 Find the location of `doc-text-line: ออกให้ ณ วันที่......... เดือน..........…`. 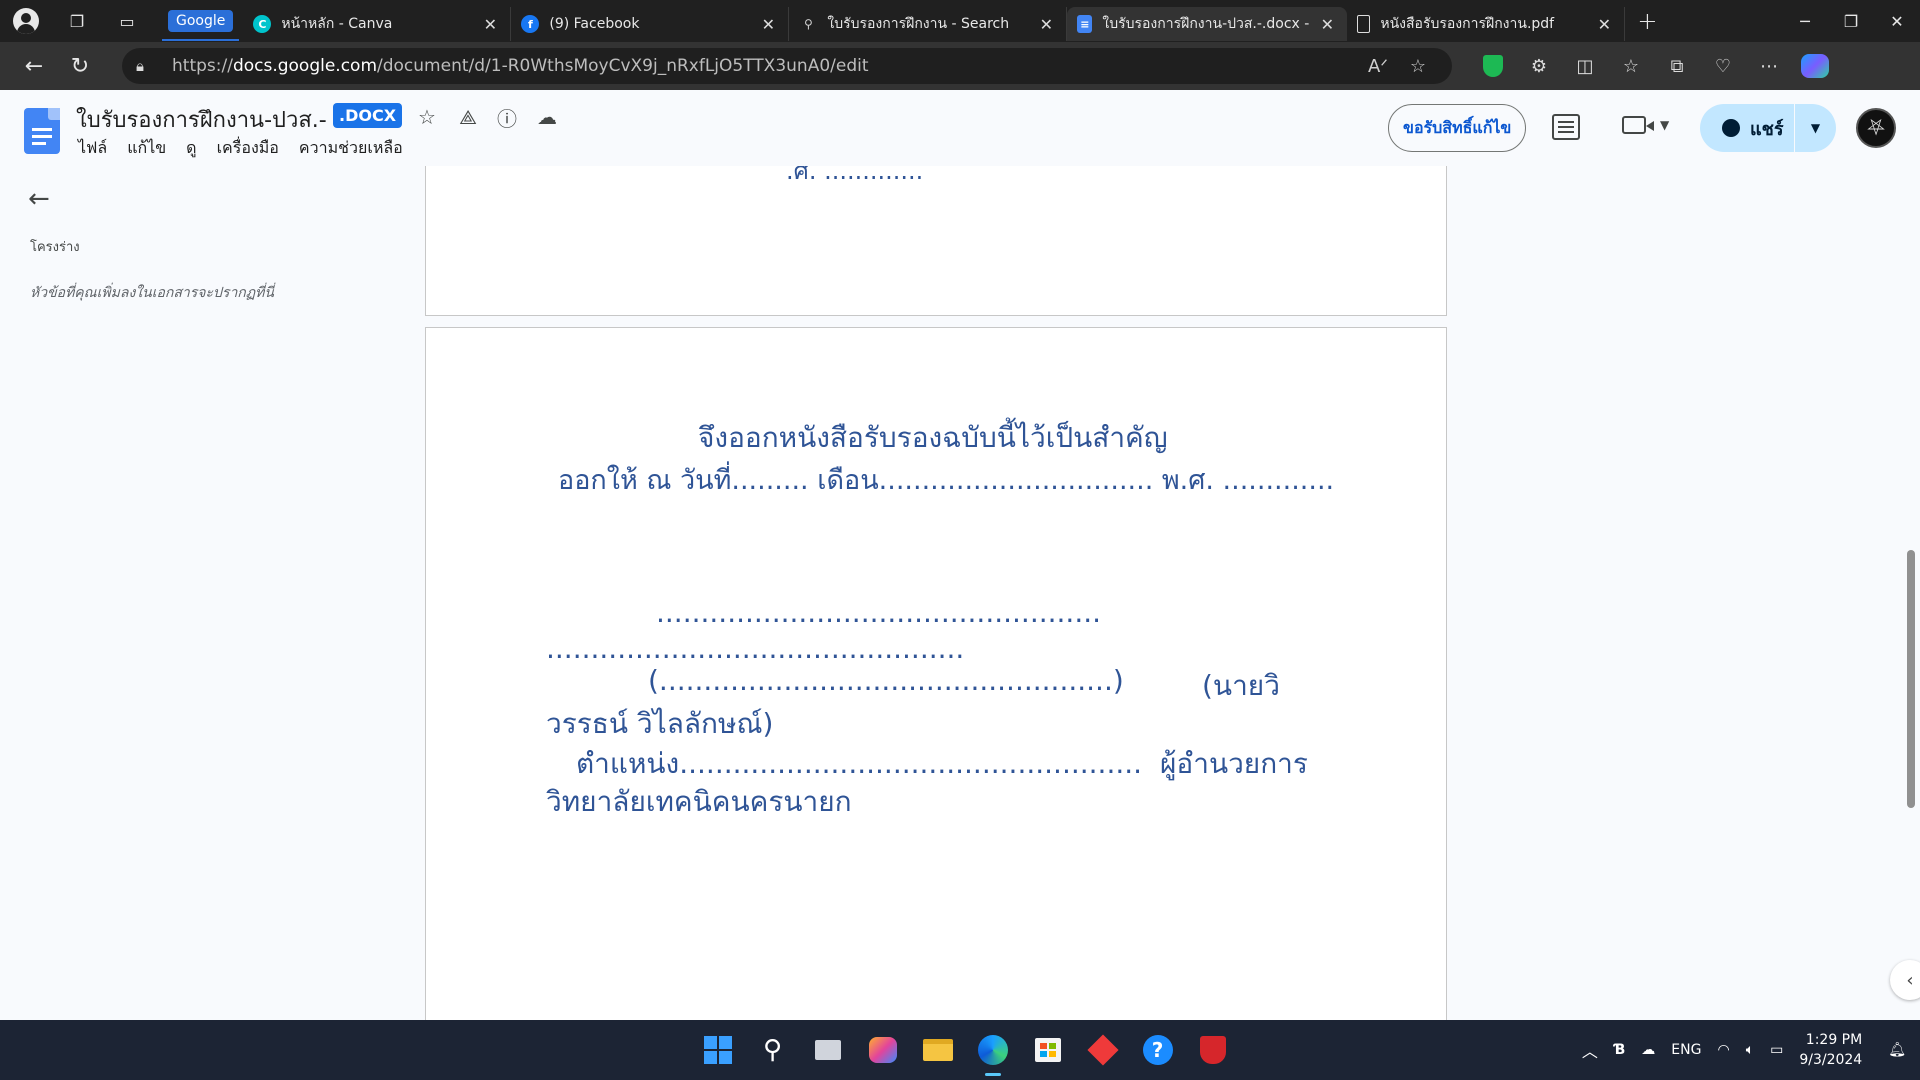

doc-text-line: ออกให้ ณ วันที่......... เดือน..........… is located at coordinates (946, 480).